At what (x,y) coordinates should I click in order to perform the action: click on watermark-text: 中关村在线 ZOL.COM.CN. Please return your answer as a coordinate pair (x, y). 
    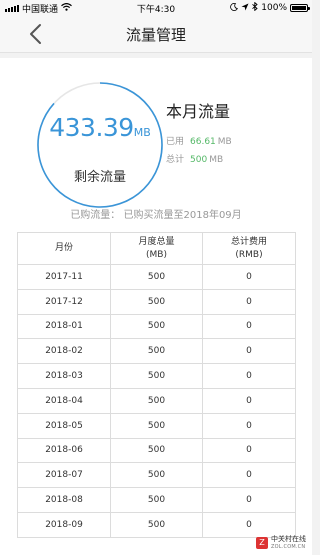
    Looking at the image, I should click on (288, 543).